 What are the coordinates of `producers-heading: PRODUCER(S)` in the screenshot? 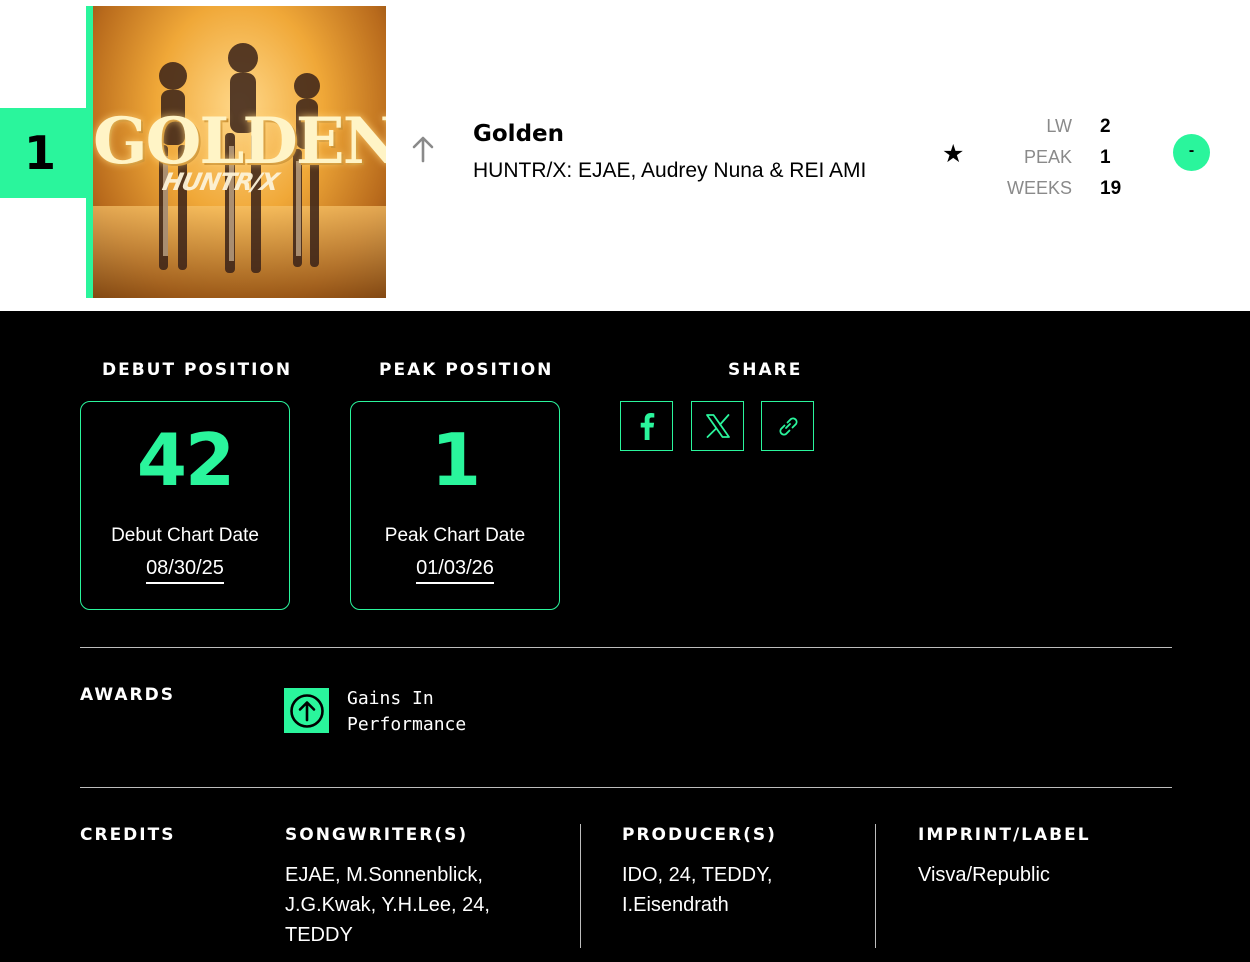 It's located at (699, 835).